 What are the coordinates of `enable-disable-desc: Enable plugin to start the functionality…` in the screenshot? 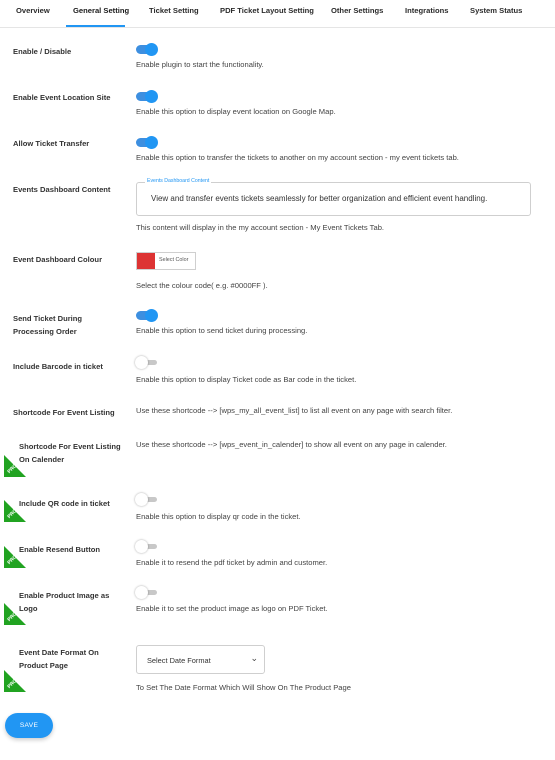 It's located at (200, 64).